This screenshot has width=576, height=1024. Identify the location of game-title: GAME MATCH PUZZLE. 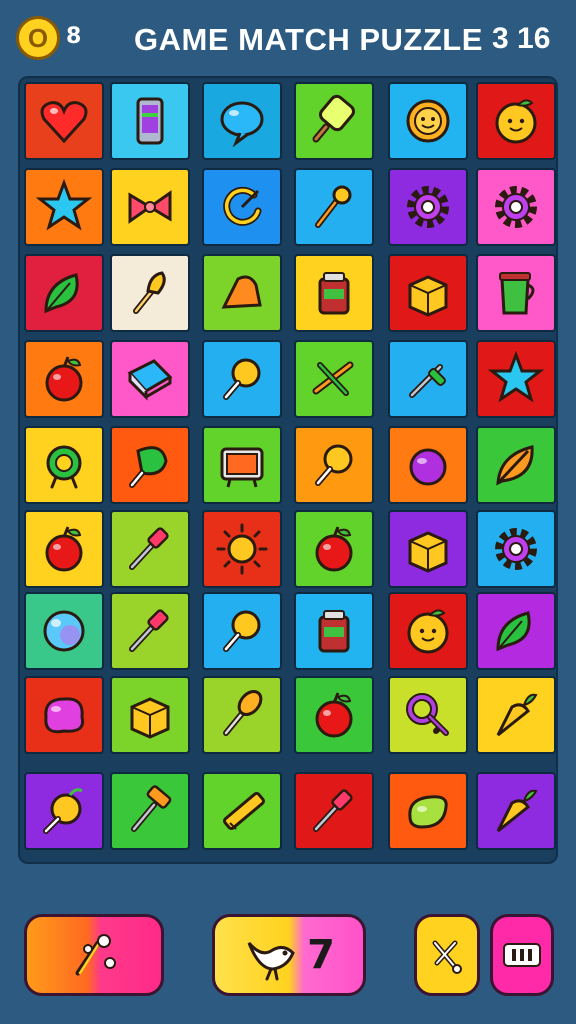
(308, 39).